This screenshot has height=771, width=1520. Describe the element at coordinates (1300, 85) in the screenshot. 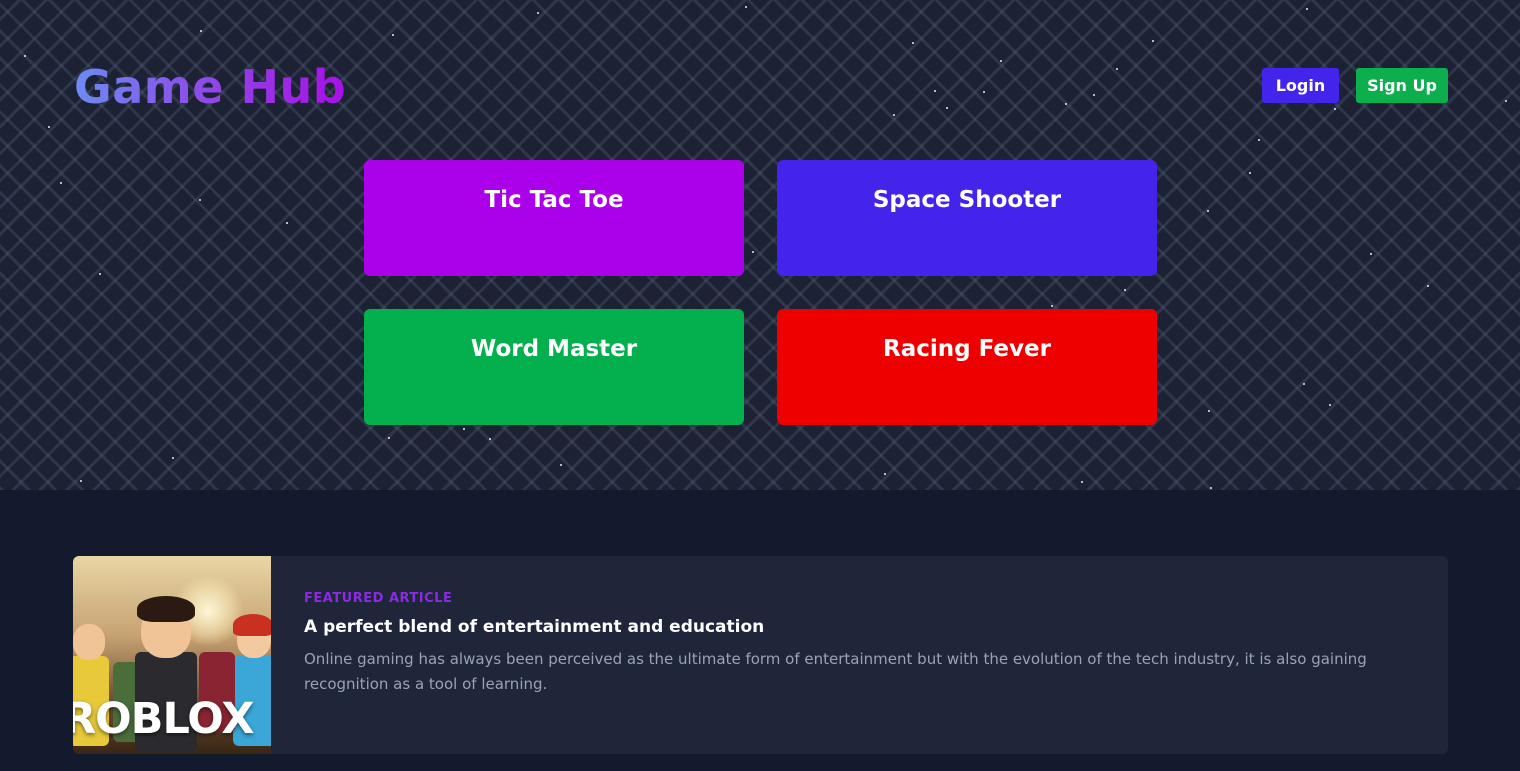

I see `login-button: Login` at that location.